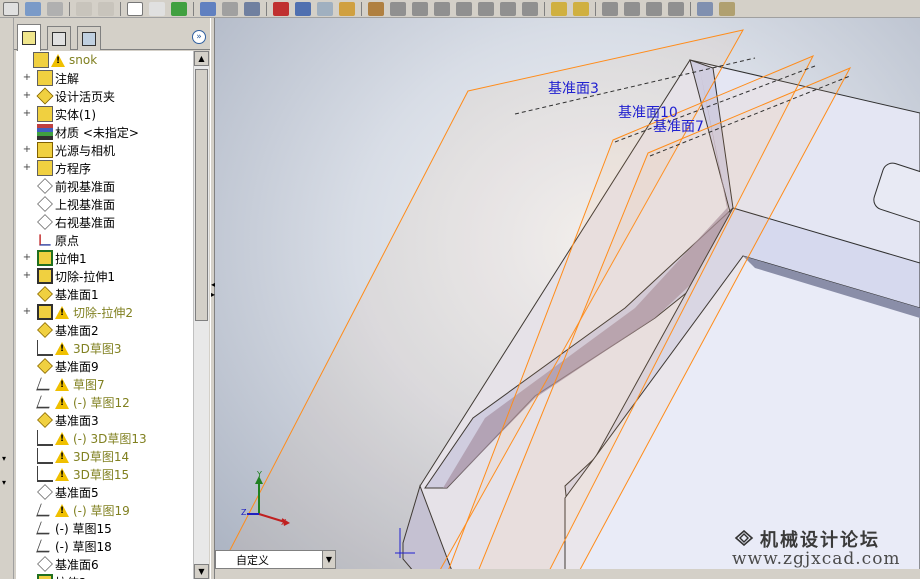  Describe the element at coordinates (104, 78) in the screenshot. I see `tree-item: + 注解` at that location.